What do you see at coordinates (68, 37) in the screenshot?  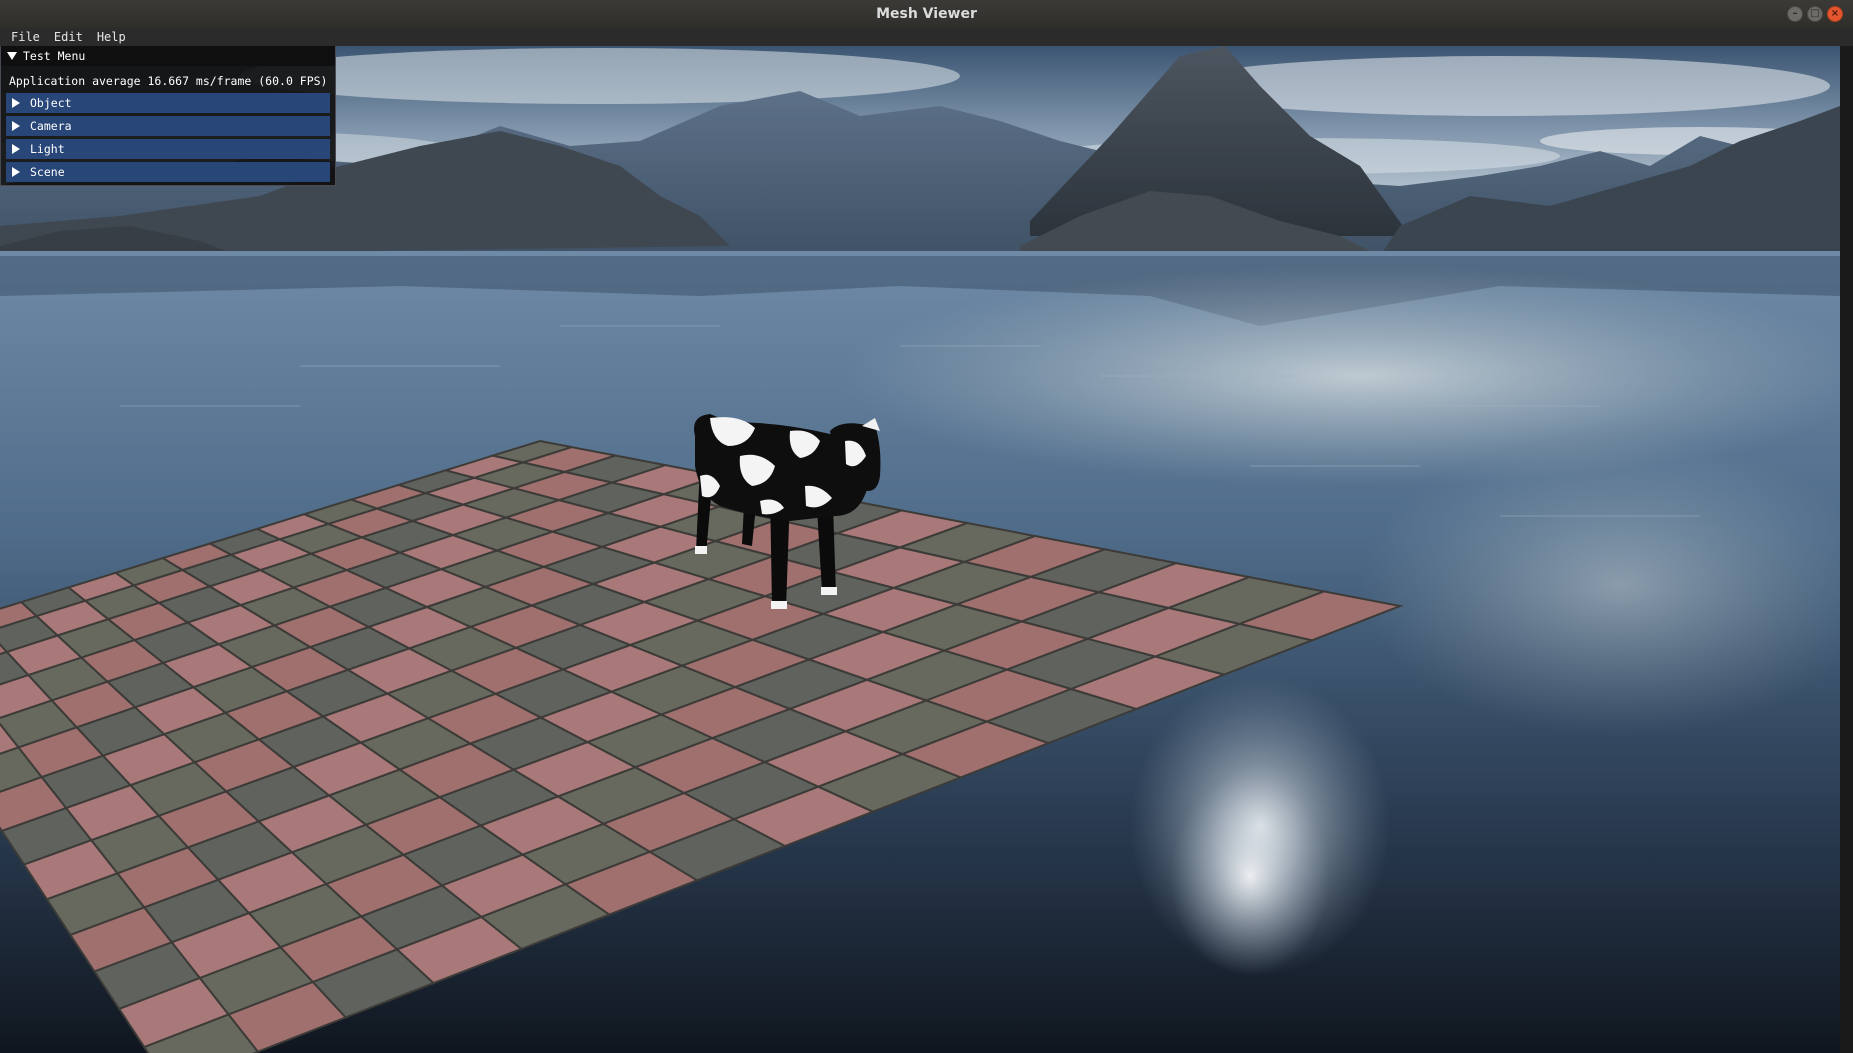 I see `menu-edit: Edit` at bounding box center [68, 37].